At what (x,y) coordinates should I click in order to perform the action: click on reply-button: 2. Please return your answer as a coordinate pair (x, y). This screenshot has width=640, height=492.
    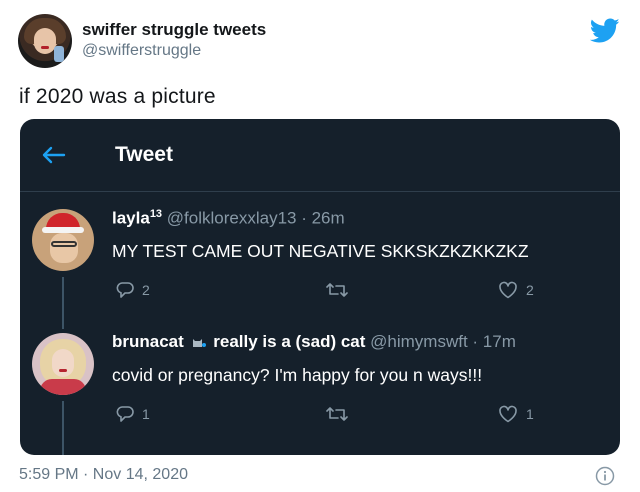
    Looking at the image, I should click on (133, 290).